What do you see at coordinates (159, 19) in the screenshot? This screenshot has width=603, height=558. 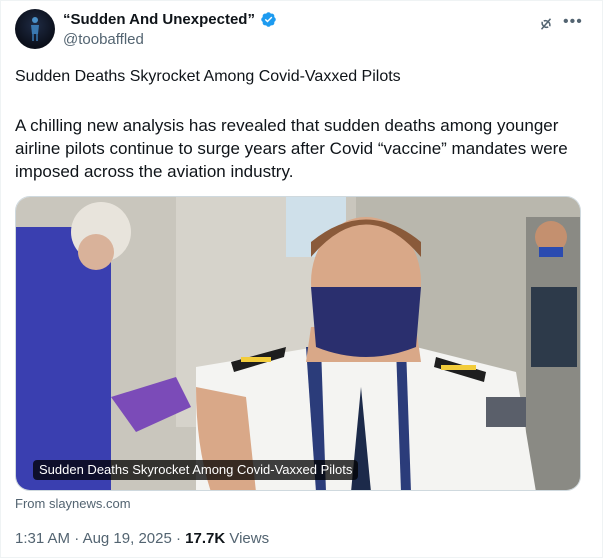 I see `display-name: “Sudden And Unexpected”` at bounding box center [159, 19].